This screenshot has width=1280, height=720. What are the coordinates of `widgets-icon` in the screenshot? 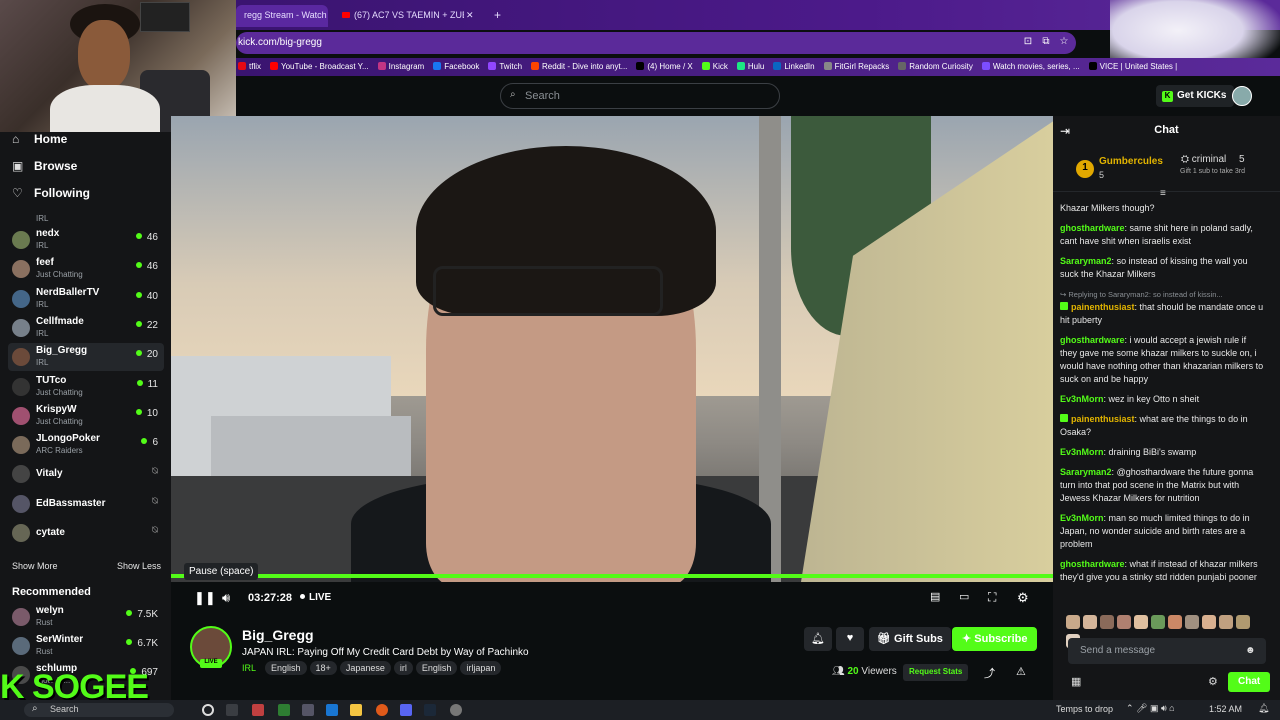 It's located at (232, 710).